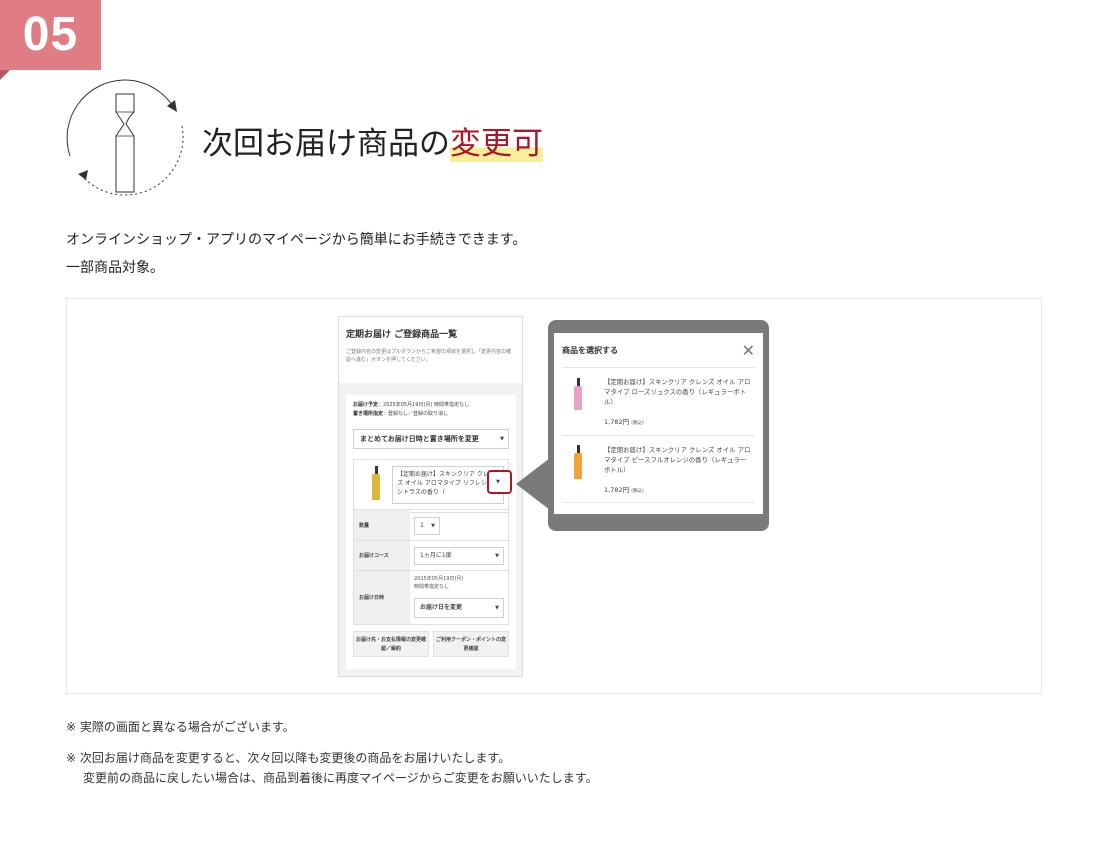 Image resolution: width=1098 pixels, height=859 pixels. I want to click on title-highlight: 変更可, so click(496, 144).